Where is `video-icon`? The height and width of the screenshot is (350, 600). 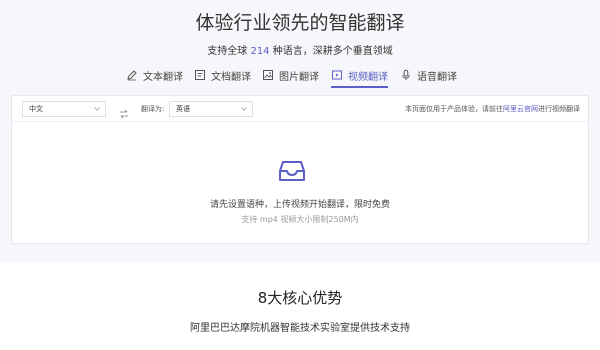
video-icon is located at coordinates (337, 75).